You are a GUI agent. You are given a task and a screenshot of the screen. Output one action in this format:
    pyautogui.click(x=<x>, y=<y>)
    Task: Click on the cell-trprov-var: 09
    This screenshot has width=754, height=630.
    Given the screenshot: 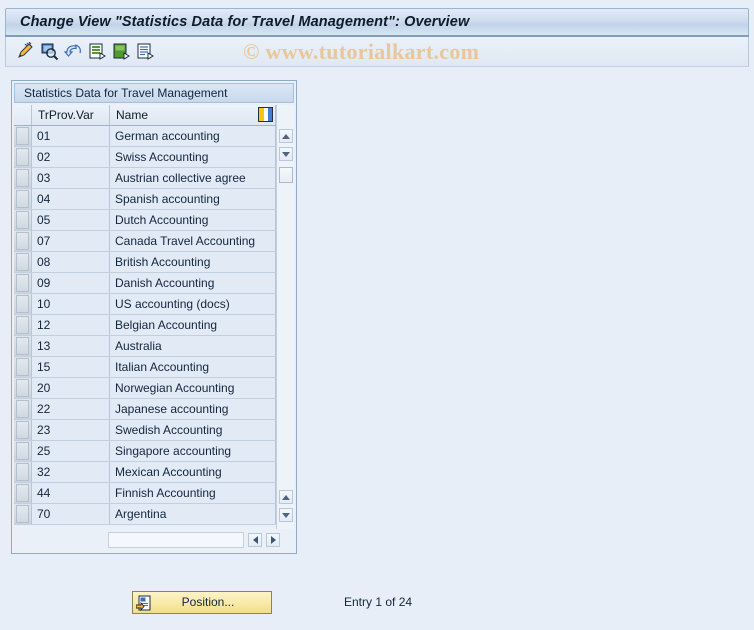 What is the action you would take?
    pyautogui.click(x=71, y=283)
    